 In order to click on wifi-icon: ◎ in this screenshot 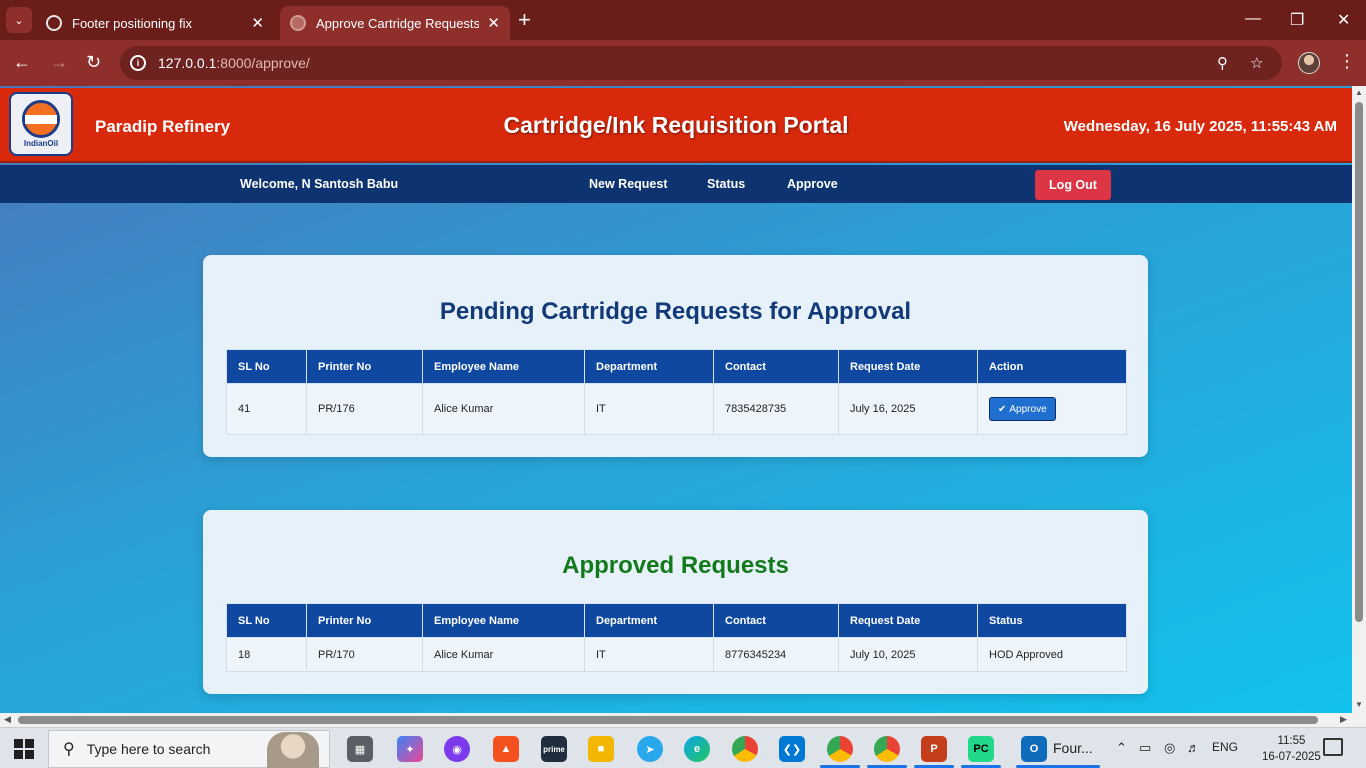, I will do `click(1169, 748)`.